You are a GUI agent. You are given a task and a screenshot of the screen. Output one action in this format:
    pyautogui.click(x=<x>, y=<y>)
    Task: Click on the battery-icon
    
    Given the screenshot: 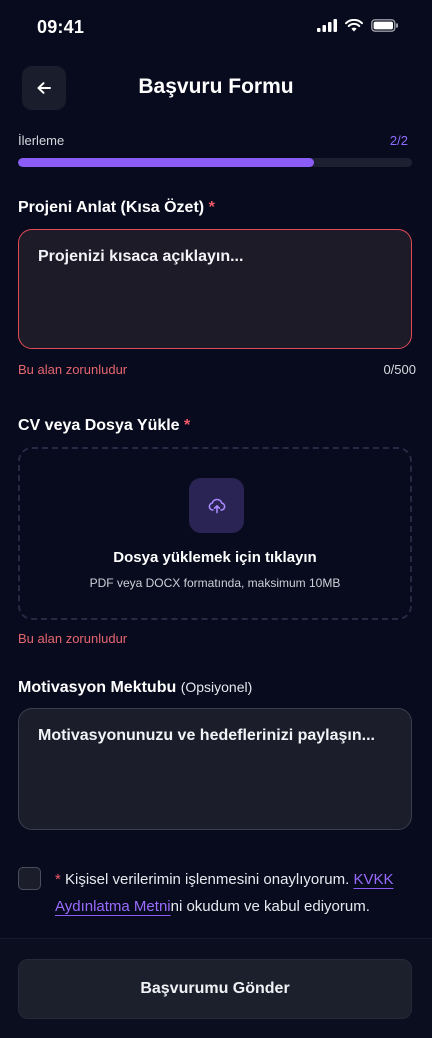 What is the action you would take?
    pyautogui.click(x=384, y=25)
    